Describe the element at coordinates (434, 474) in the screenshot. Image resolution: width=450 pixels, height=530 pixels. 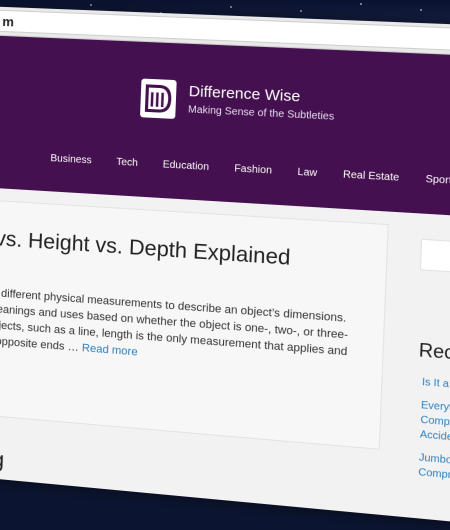
I see `recent-post-line: Compr` at that location.